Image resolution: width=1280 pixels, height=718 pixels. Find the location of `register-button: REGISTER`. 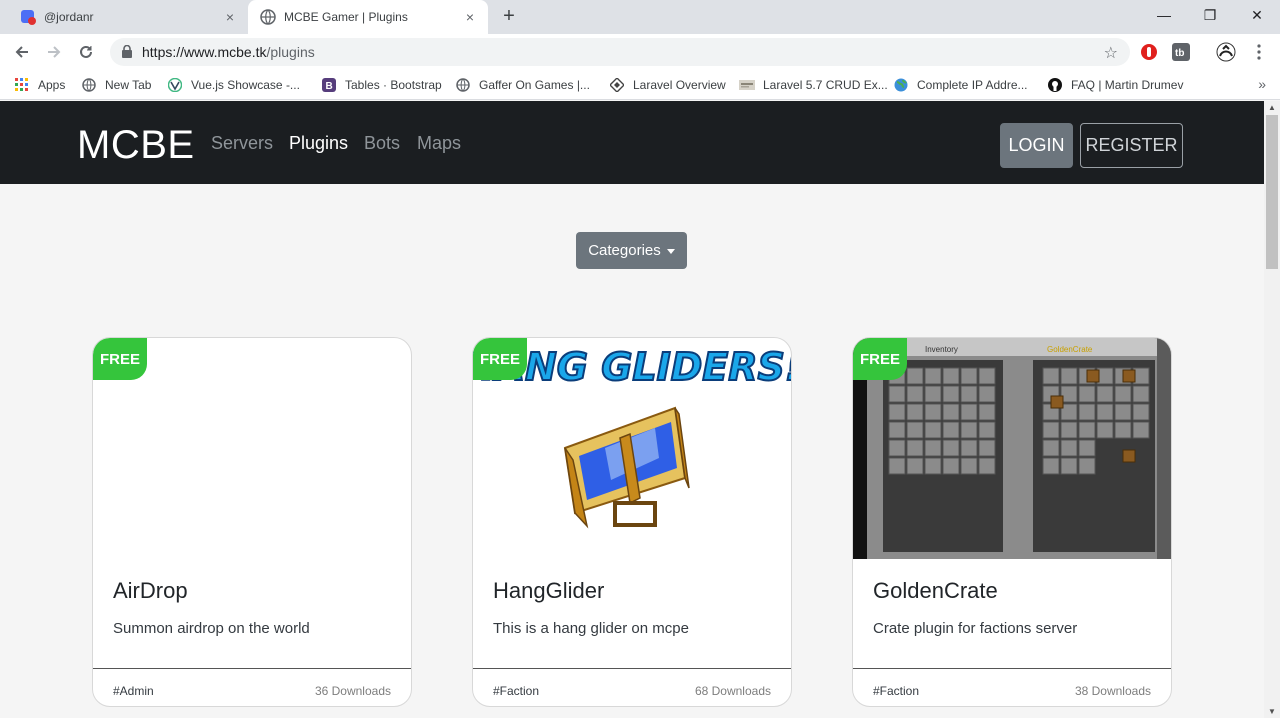

register-button: REGISTER is located at coordinates (1131, 145).